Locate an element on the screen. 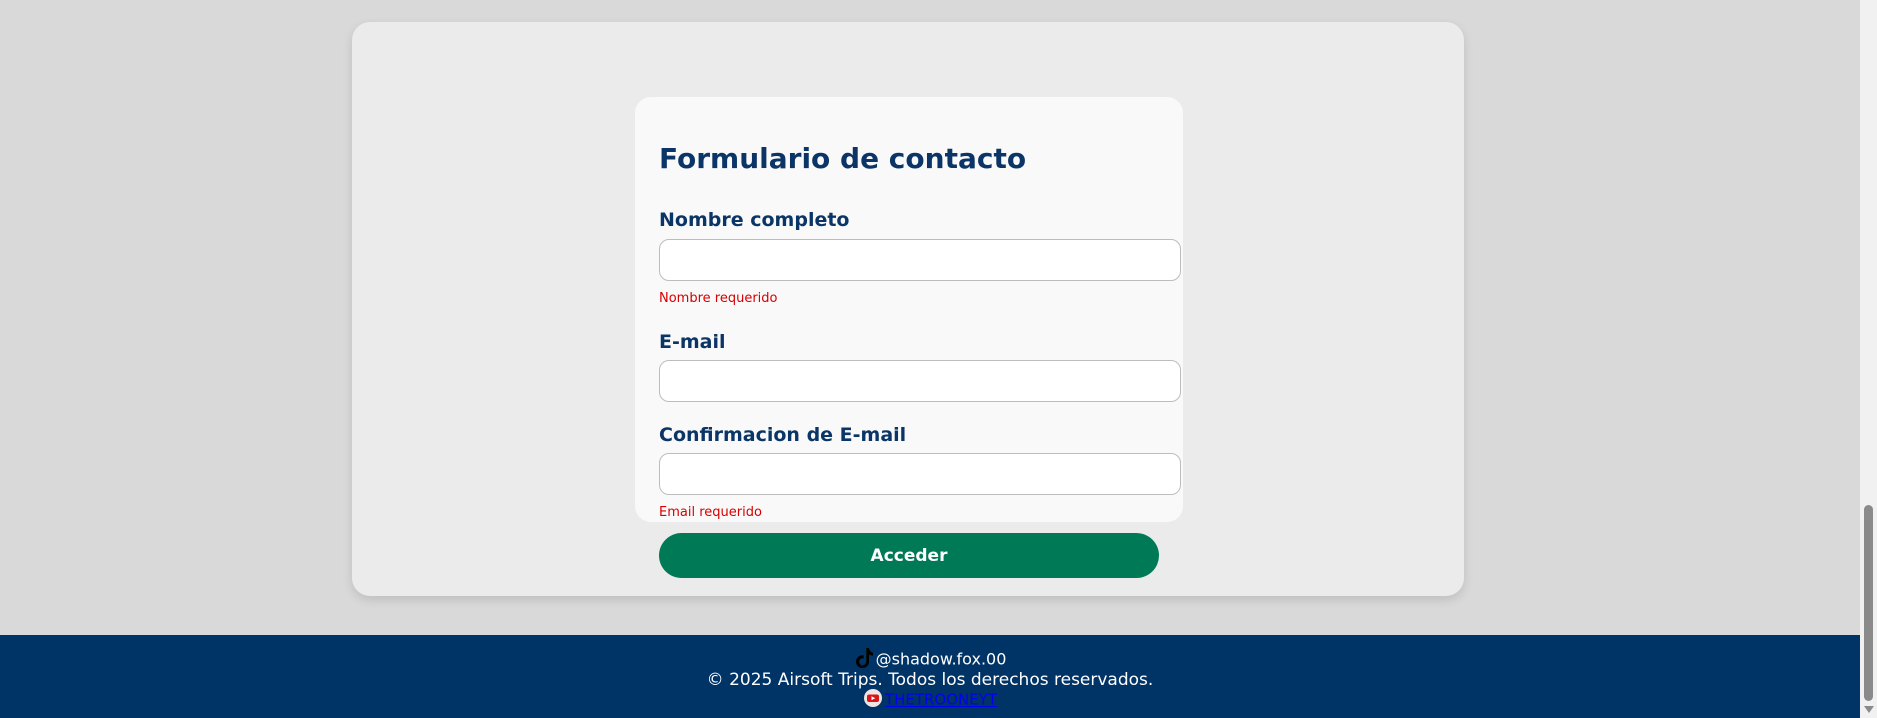 The image size is (1877, 718). youtube-line: THETROONEYT is located at coordinates (930, 700).